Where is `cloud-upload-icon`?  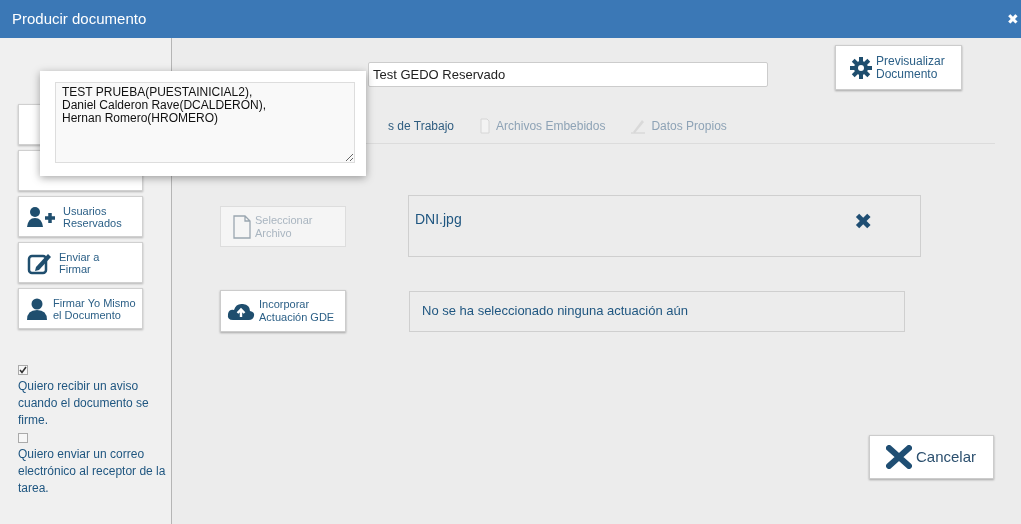 cloud-upload-icon is located at coordinates (241, 311).